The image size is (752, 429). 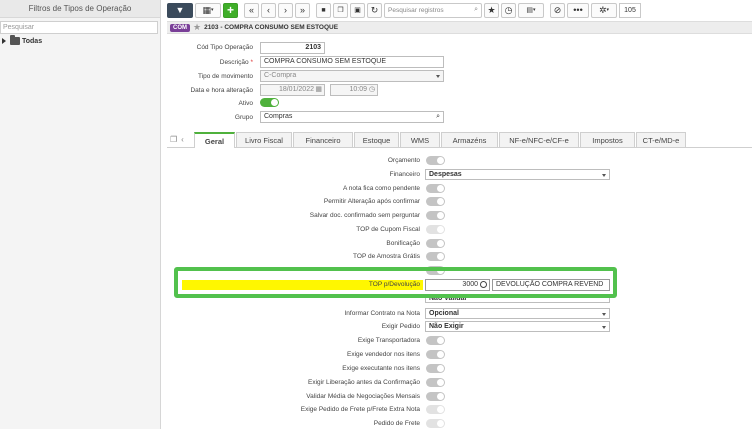 What do you see at coordinates (292, 48) in the screenshot?
I see `cod-field: 2103` at bounding box center [292, 48].